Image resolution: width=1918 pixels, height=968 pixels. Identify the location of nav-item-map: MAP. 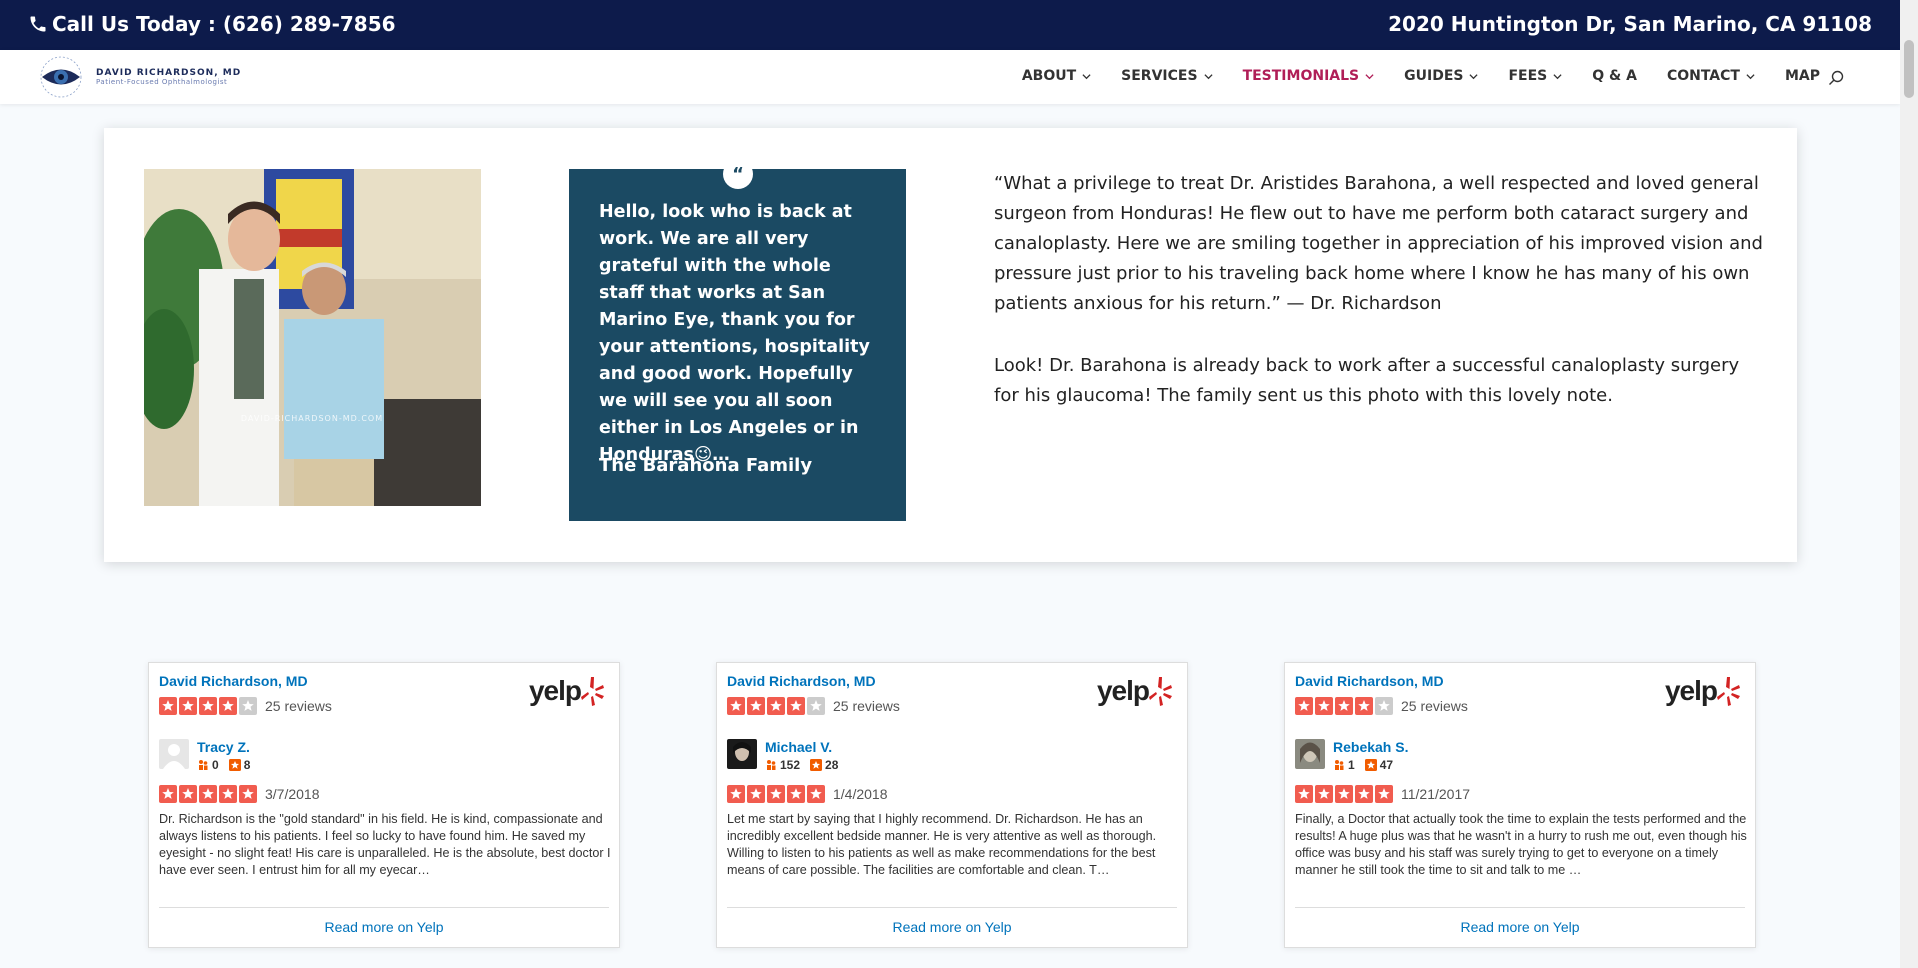
(1802, 76).